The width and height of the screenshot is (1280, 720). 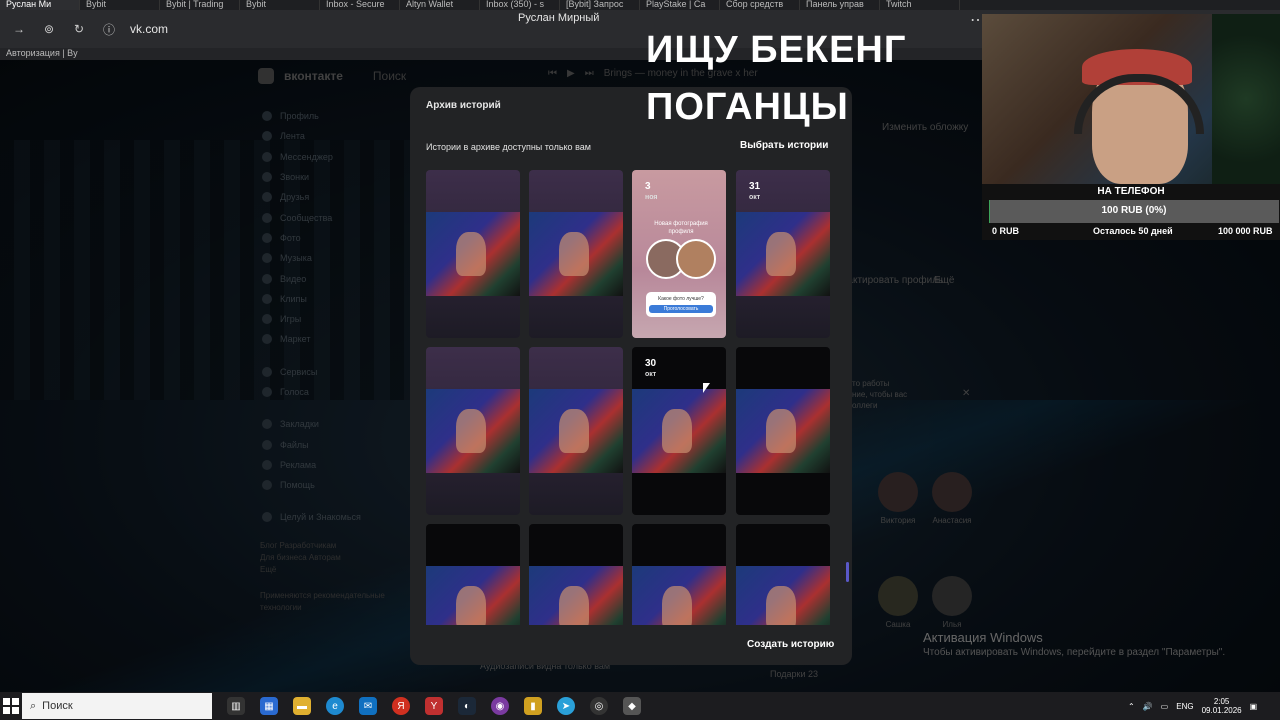 I want to click on site-info-icon: ⓘ, so click(x=109, y=29).